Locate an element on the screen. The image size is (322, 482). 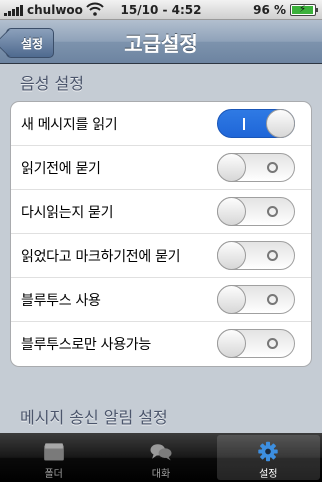
settings-row: 다시읽는지 묻기 is located at coordinates (161, 212).